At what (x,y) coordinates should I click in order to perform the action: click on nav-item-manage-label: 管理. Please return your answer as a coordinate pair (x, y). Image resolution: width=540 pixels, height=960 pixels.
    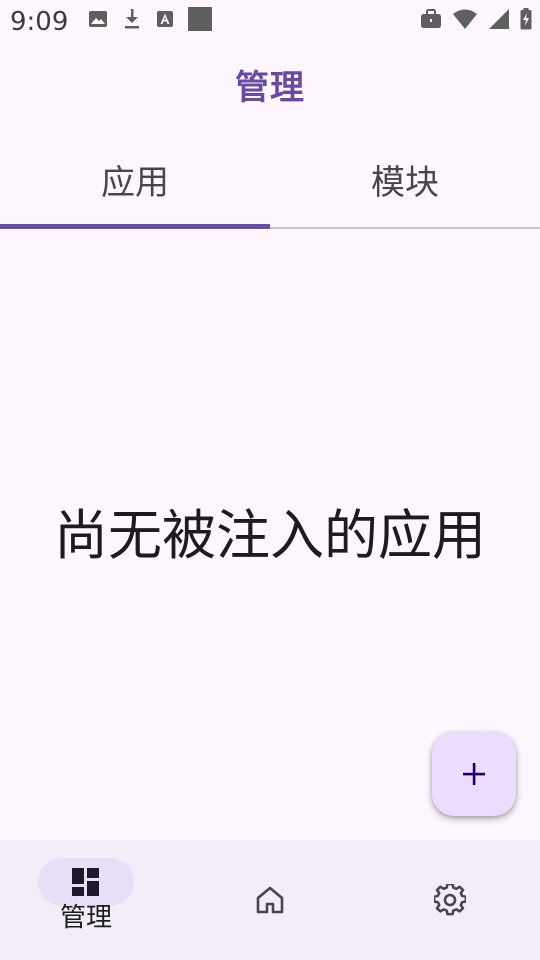
    Looking at the image, I should click on (85, 918).